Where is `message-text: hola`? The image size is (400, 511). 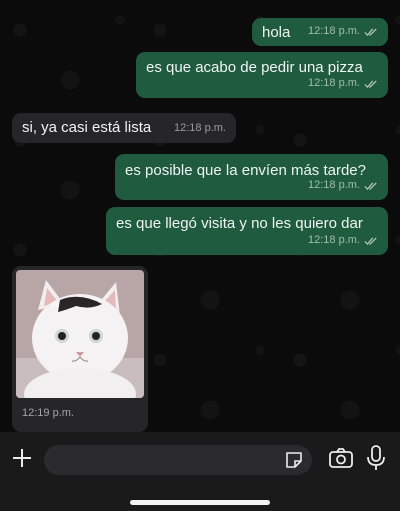
message-text: hola is located at coordinates (276, 32).